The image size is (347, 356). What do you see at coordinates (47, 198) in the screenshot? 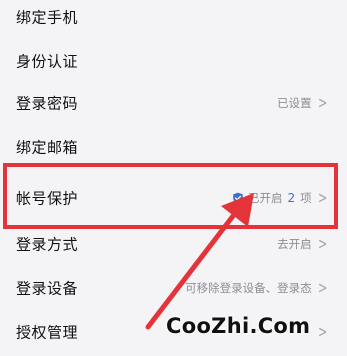
I see `settings-item-label: 帐号保护` at bounding box center [47, 198].